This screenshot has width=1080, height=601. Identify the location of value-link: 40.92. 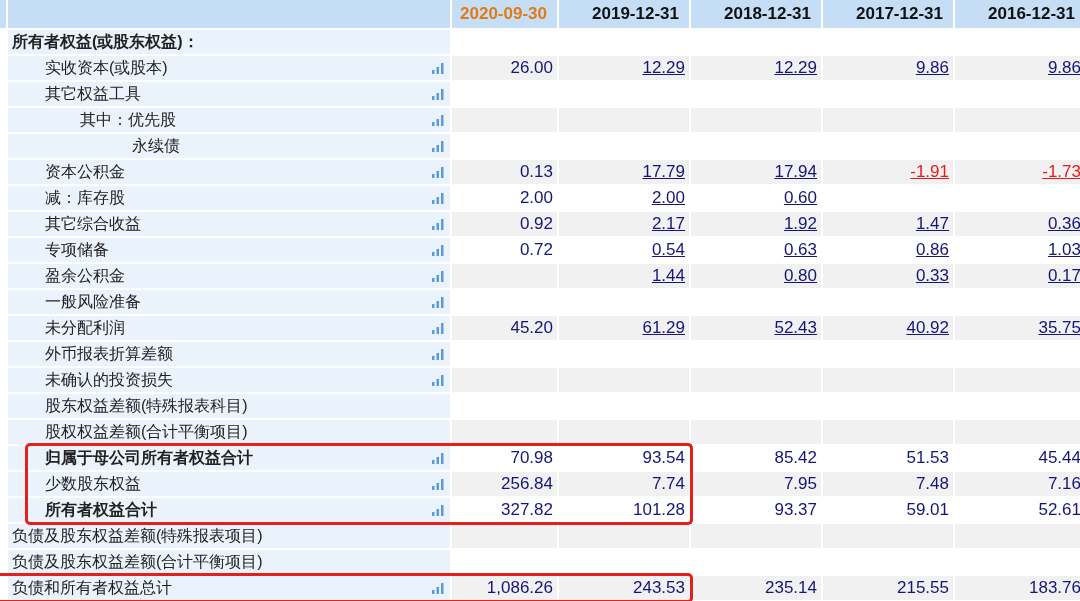
(927, 328).